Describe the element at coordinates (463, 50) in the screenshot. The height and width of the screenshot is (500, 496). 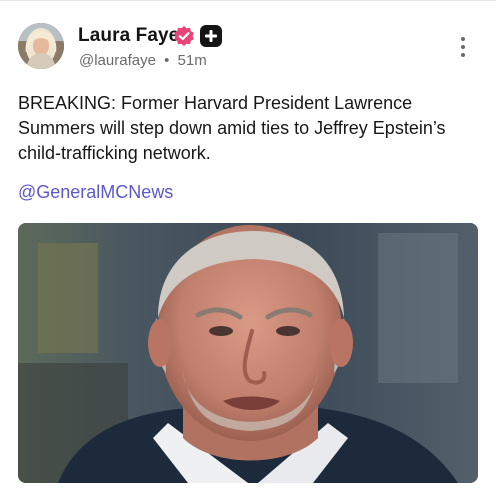
I see `more-vertical-icon` at that location.